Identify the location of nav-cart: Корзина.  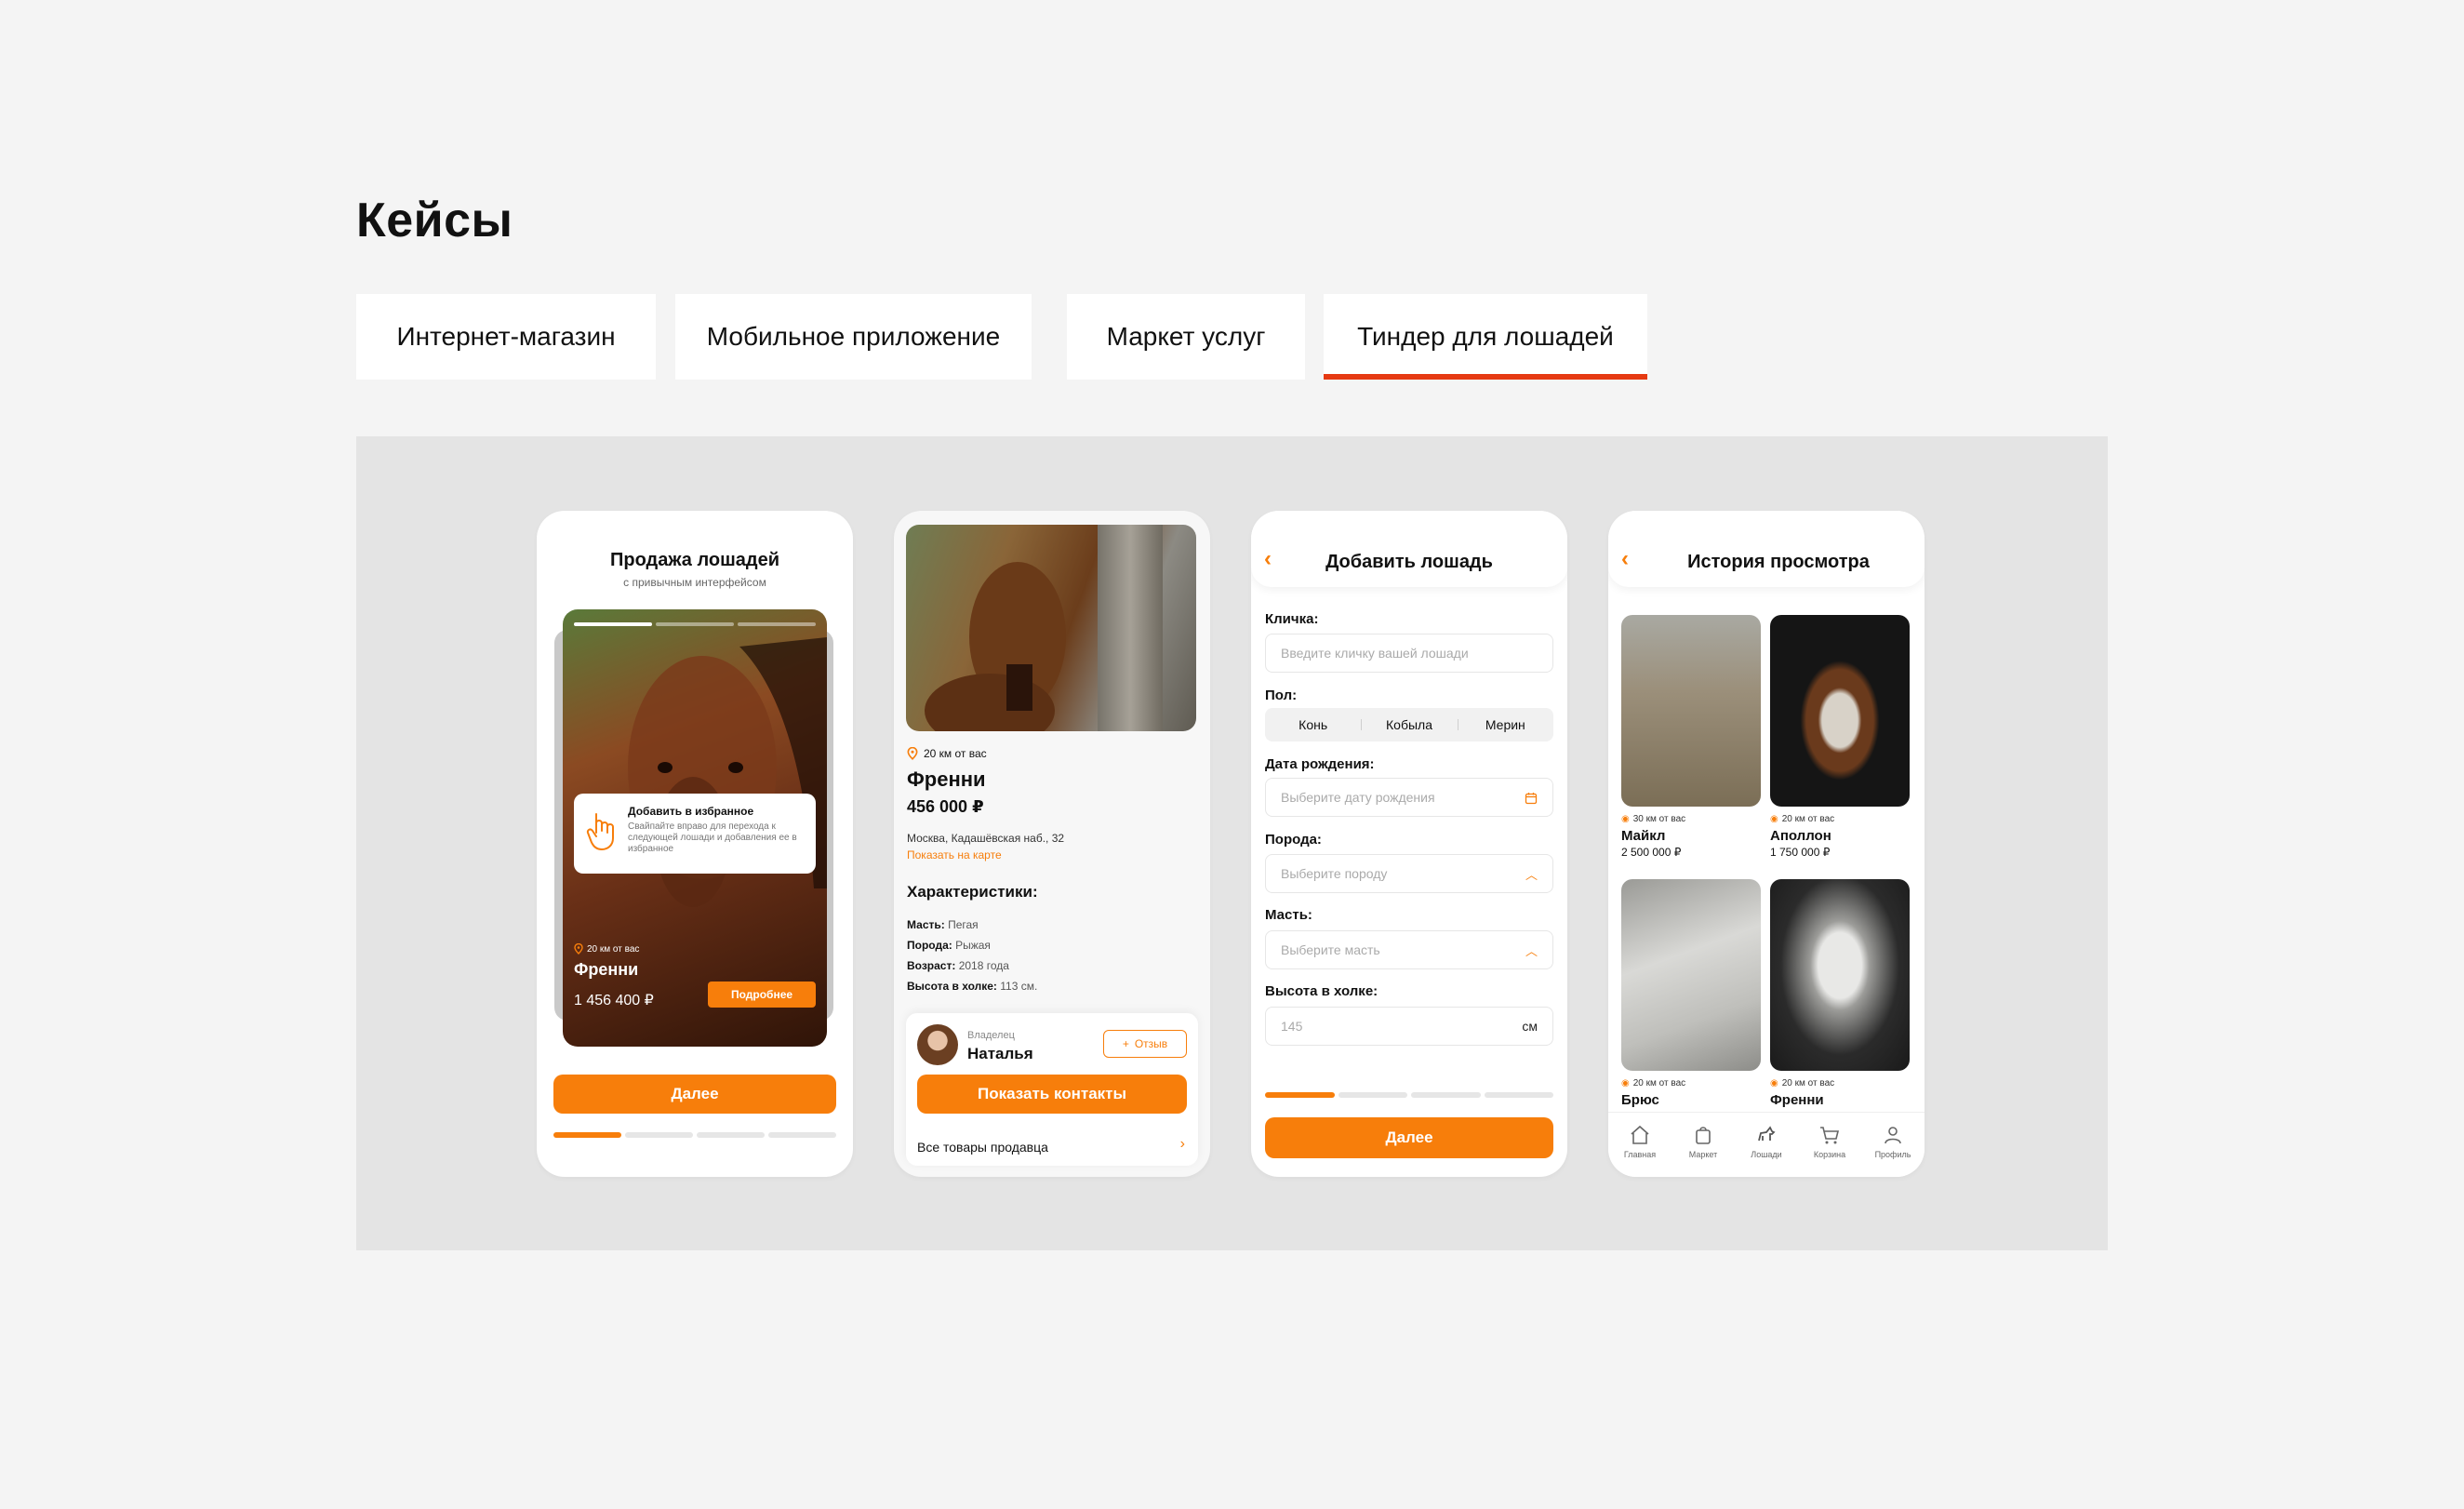
(1829, 1145).